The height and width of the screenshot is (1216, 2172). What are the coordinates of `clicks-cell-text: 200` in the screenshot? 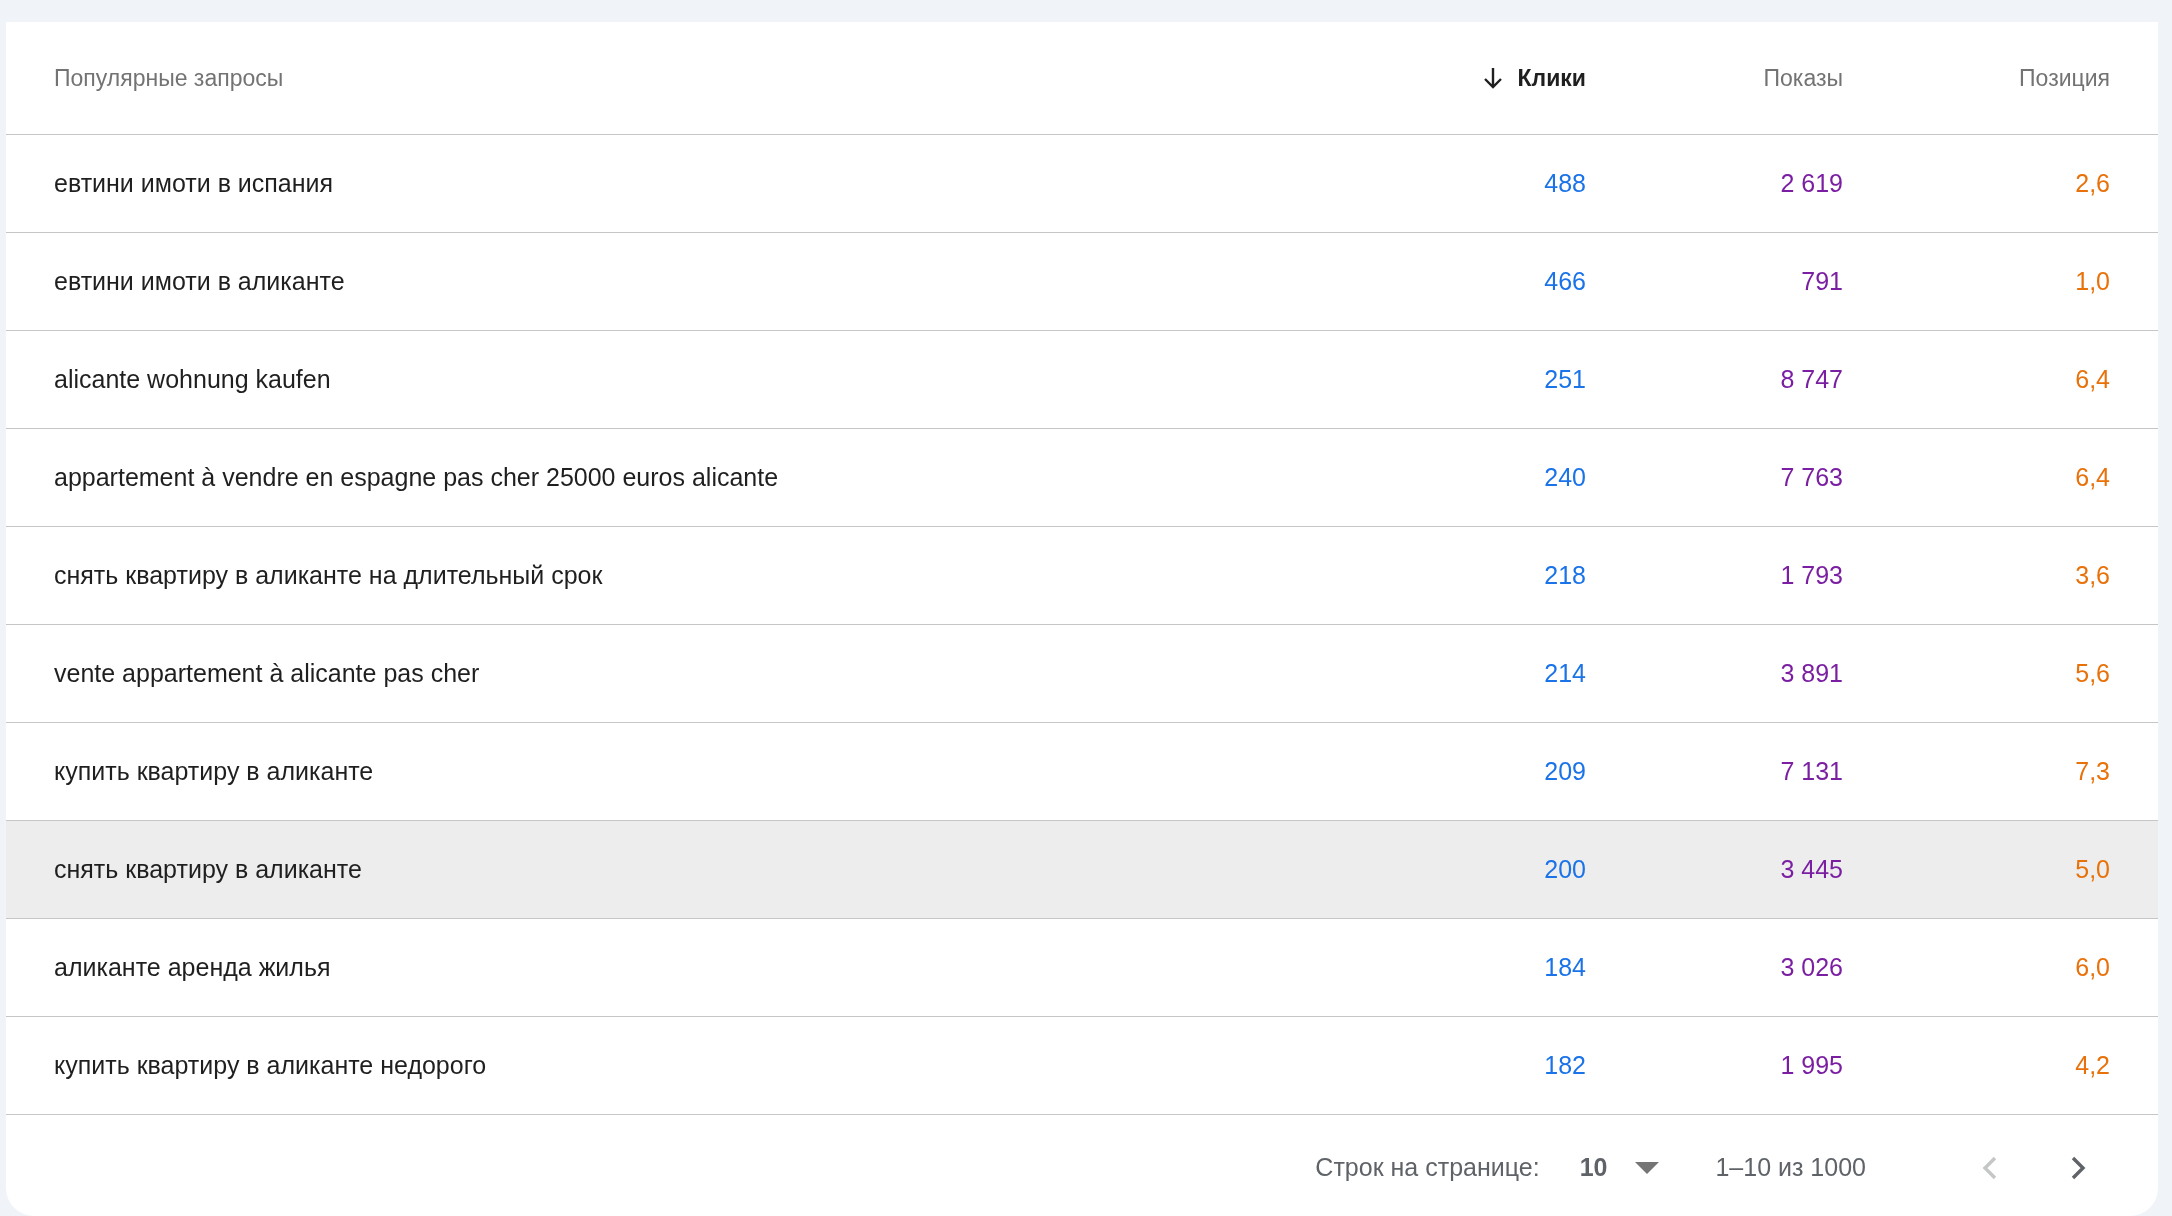 It's located at (1564, 869).